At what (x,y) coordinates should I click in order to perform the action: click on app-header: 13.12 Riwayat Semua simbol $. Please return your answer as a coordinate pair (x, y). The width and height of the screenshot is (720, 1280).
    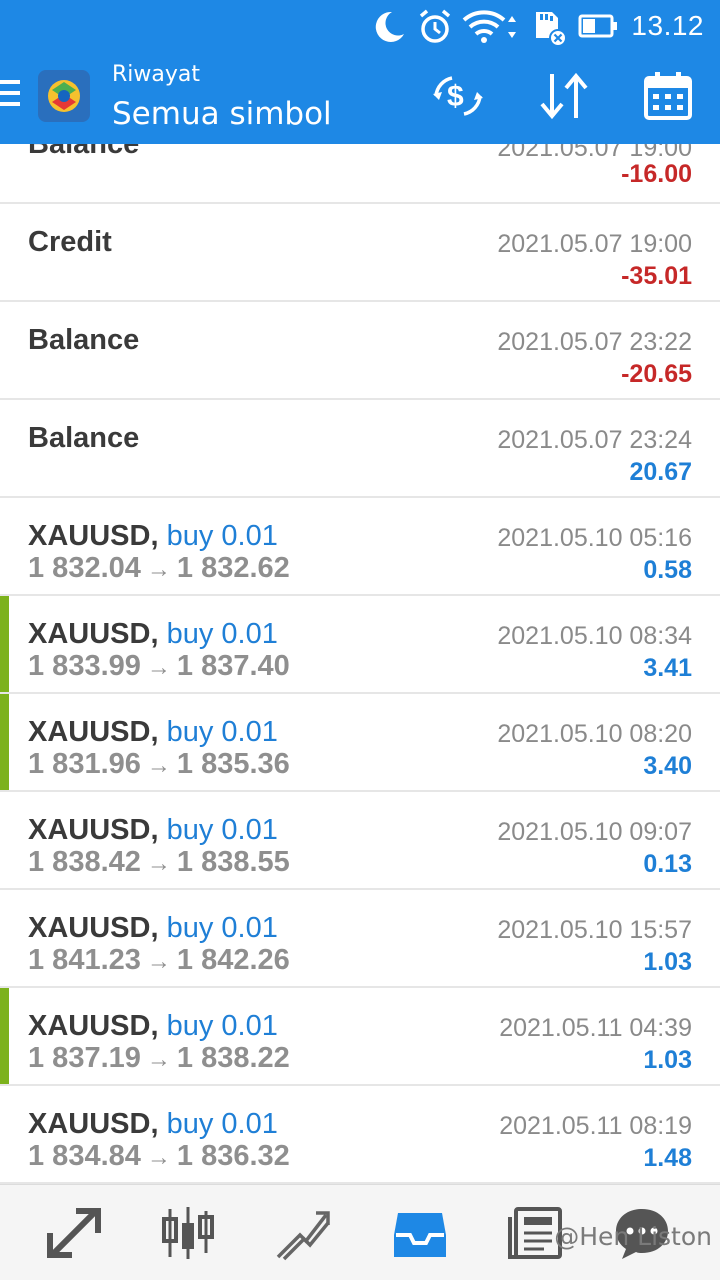
    Looking at the image, I should click on (360, 72).